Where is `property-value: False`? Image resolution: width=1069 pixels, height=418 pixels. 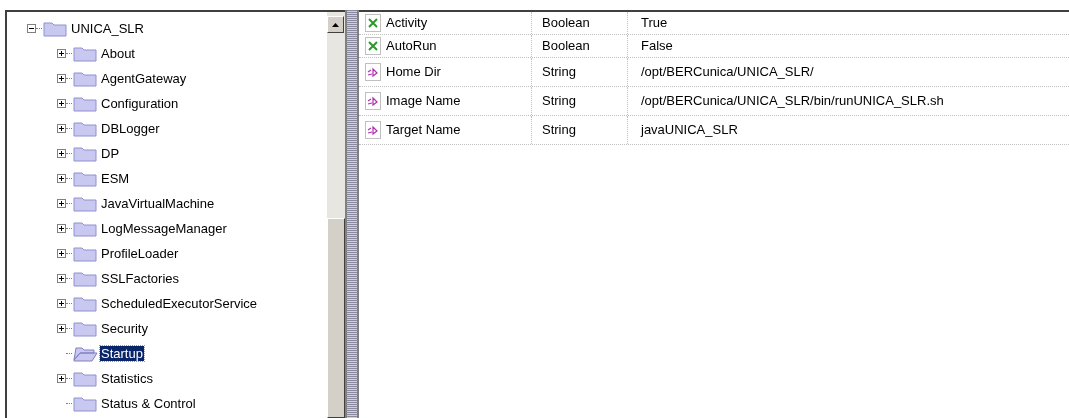 property-value: False is located at coordinates (657, 46).